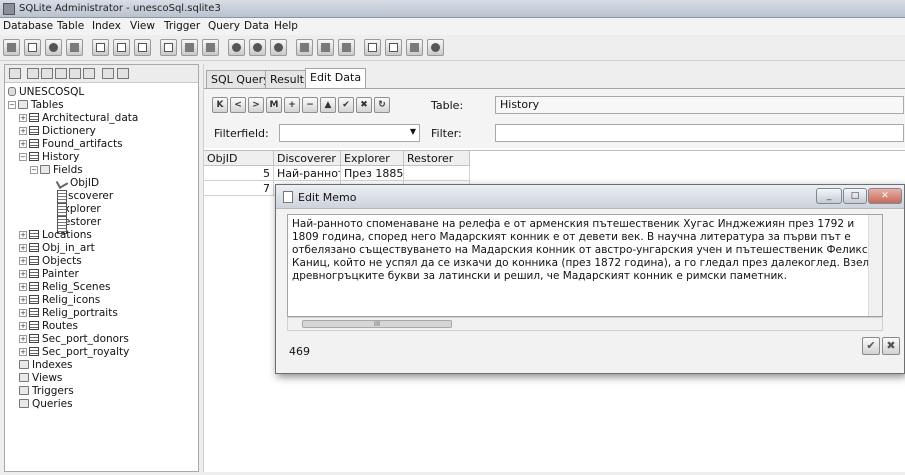 This screenshot has width=905, height=475. What do you see at coordinates (123, 73) in the screenshot?
I see `tree-info-icon` at bounding box center [123, 73].